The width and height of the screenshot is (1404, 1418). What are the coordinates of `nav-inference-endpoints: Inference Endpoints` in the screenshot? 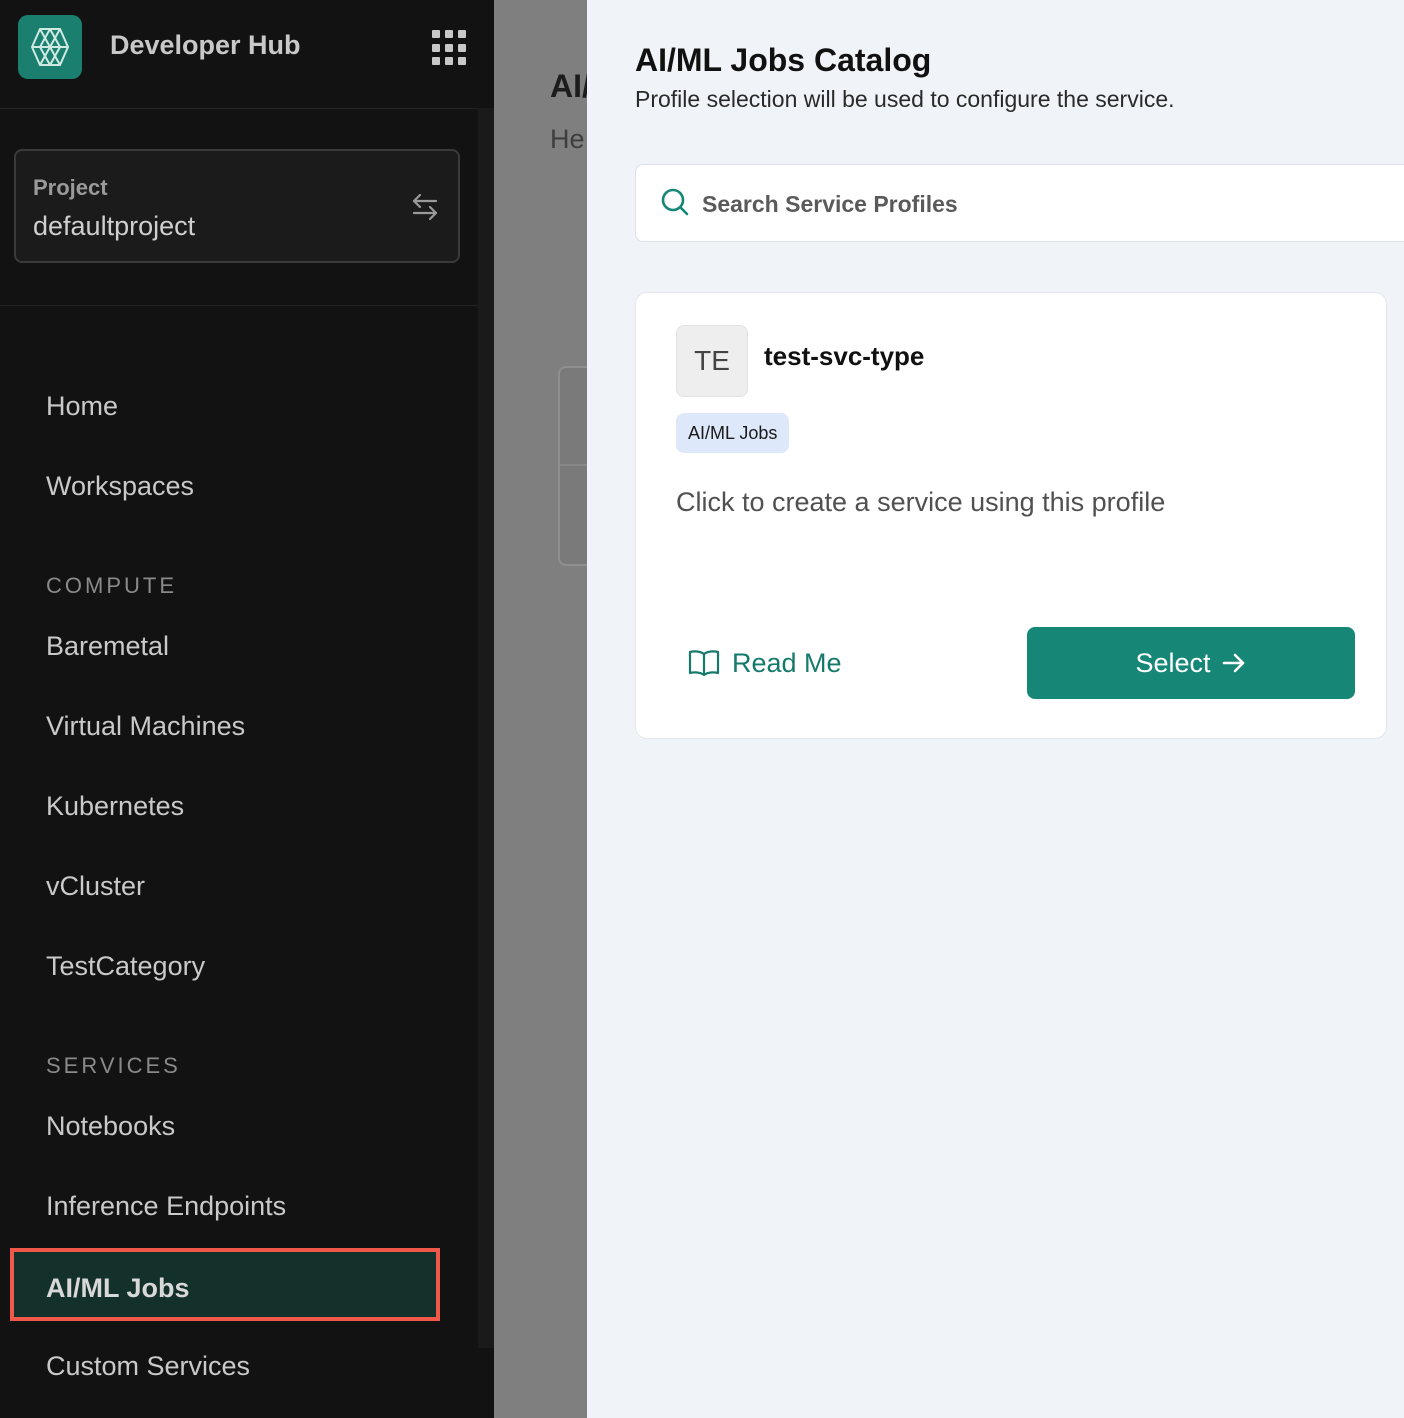 It's located at (166, 1206).